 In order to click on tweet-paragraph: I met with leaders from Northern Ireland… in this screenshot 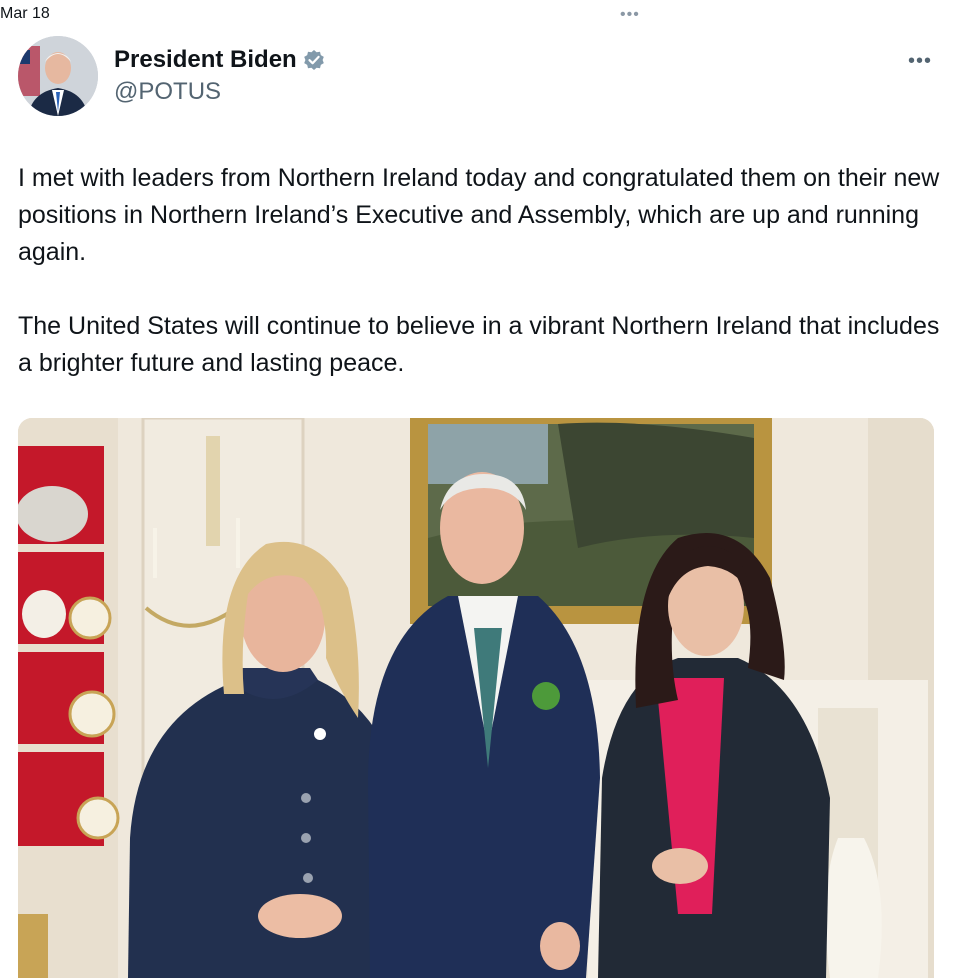, I will do `click(479, 215)`.